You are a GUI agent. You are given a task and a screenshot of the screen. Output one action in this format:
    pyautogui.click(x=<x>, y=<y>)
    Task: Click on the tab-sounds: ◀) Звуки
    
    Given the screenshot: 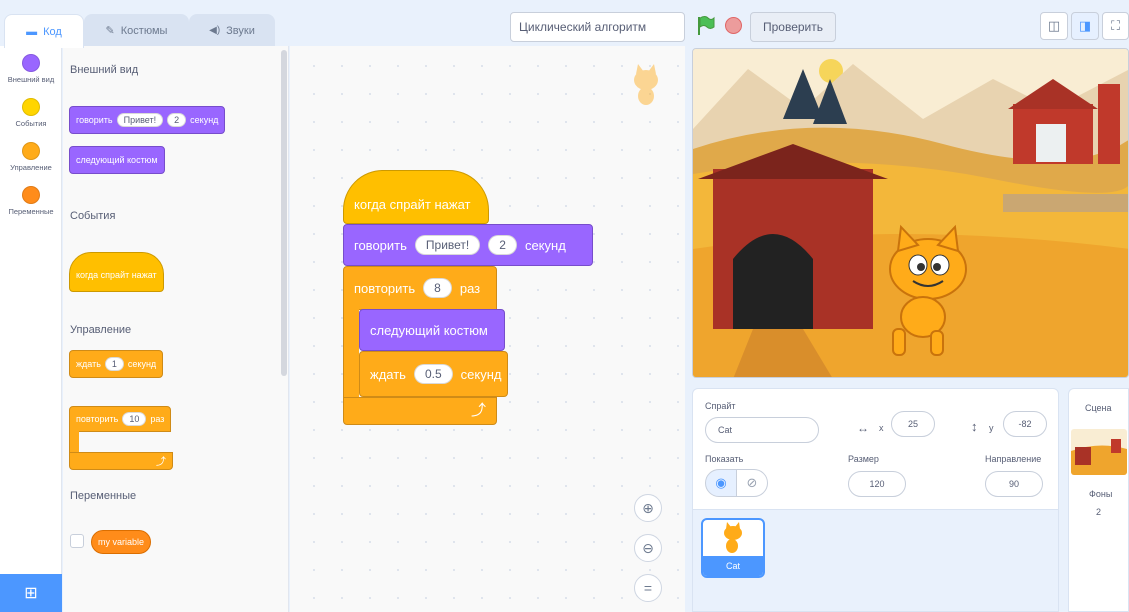 What is the action you would take?
    pyautogui.click(x=232, y=30)
    